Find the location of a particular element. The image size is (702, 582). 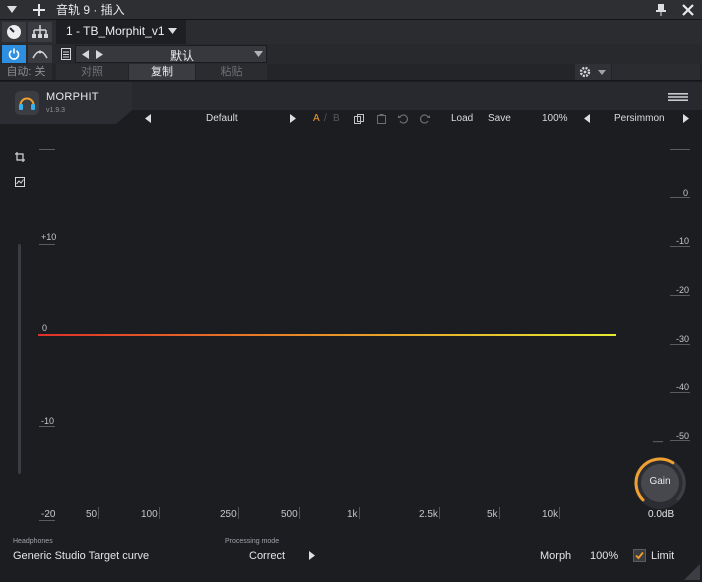

bypass-dial-icon is located at coordinates (14, 32).